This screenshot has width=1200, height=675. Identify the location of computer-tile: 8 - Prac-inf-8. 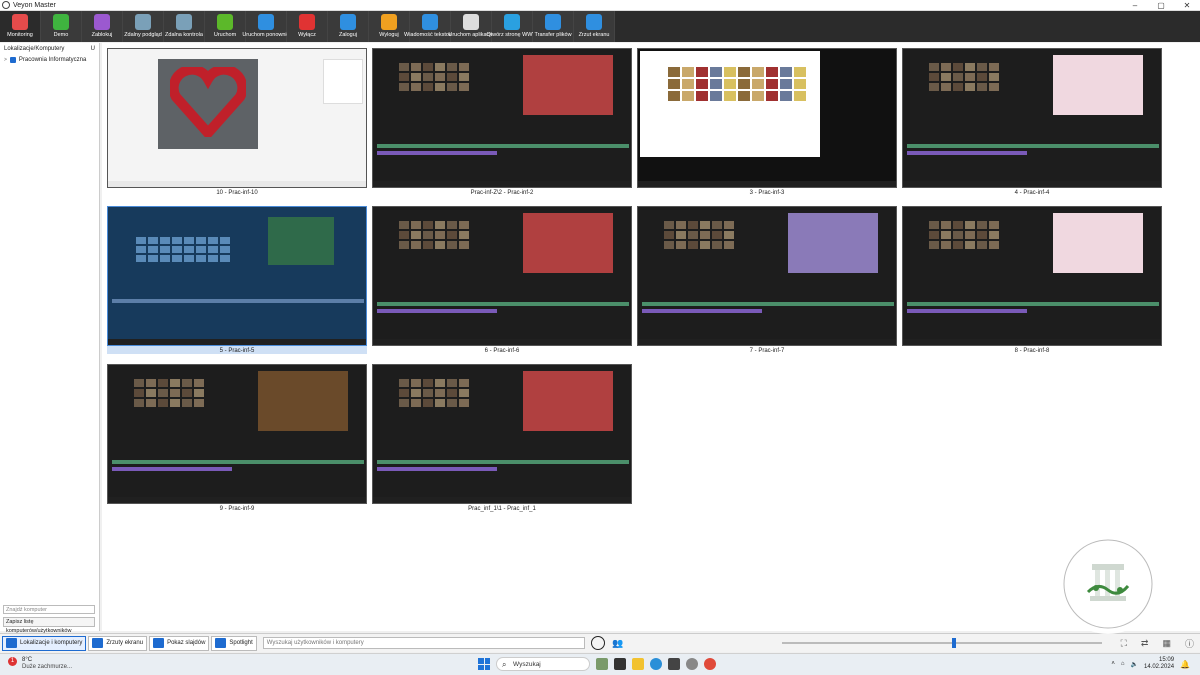
(1032, 280).